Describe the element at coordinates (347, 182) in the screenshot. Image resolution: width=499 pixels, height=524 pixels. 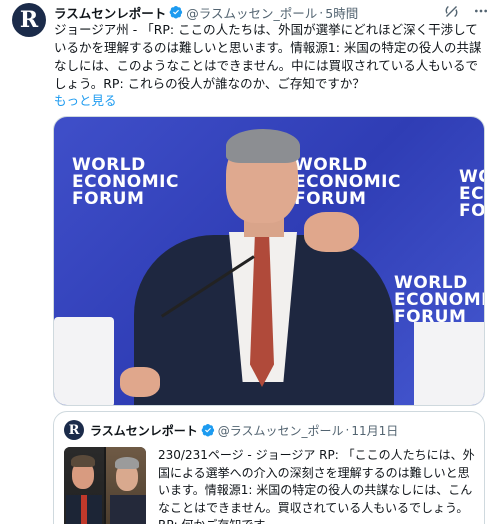
I see `wef-logo-center: WORLD ECONOMIC FORUM` at that location.